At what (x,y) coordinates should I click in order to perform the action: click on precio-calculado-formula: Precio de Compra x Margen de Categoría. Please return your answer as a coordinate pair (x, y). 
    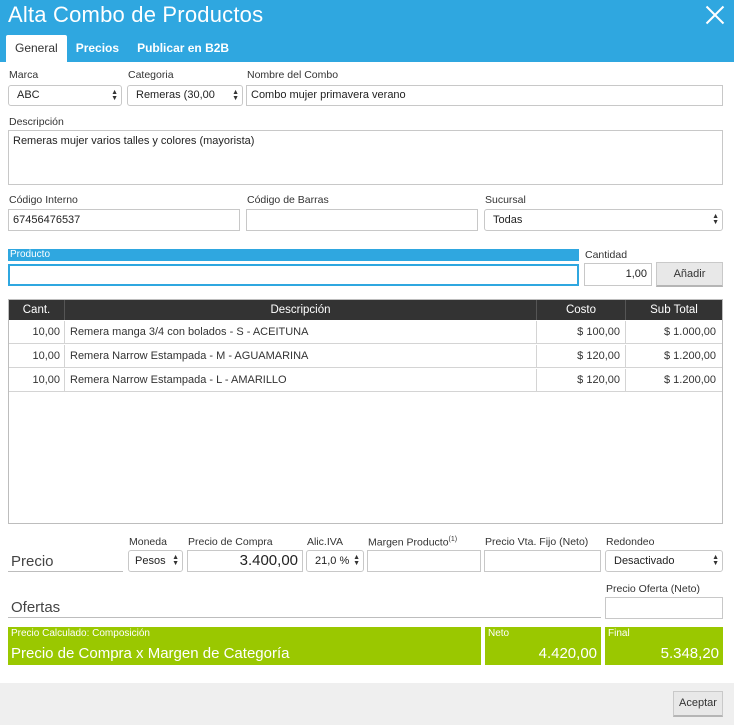
    Looking at the image, I should click on (150, 653).